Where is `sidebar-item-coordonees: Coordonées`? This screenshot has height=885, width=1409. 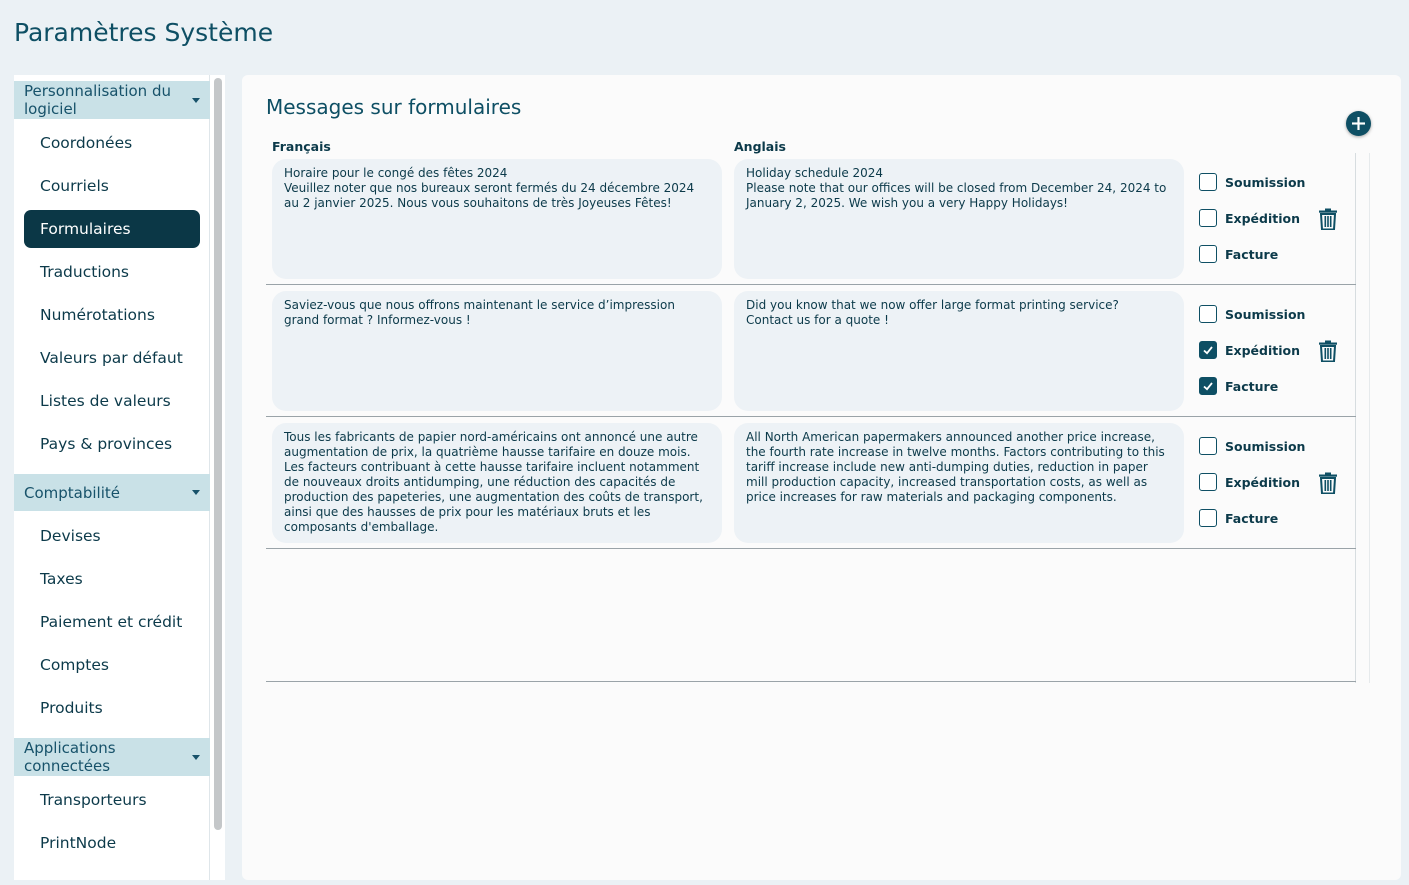
sidebar-item-coordonees: Coordonées is located at coordinates (112, 143).